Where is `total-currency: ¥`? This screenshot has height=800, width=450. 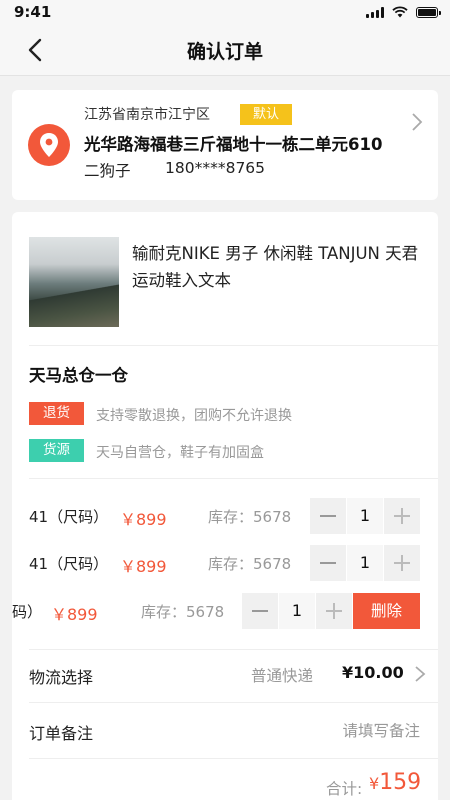 total-currency: ¥ is located at coordinates (374, 783).